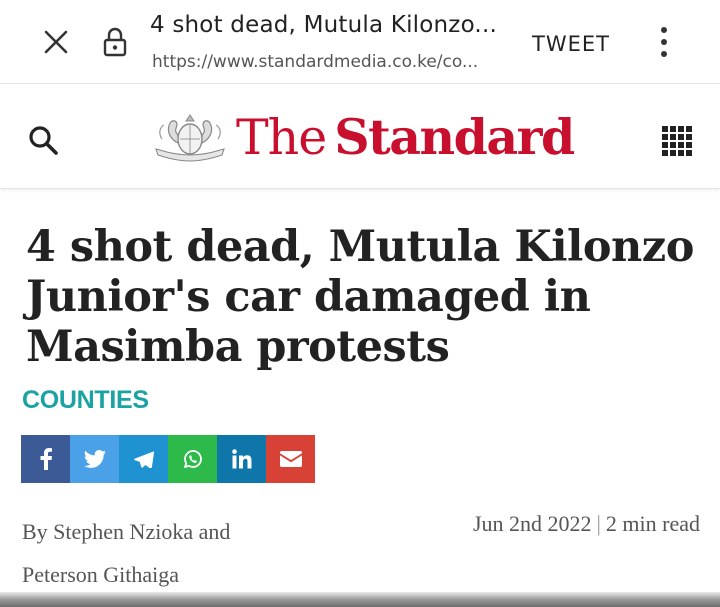 The image size is (720, 607). Describe the element at coordinates (115, 42) in the screenshot. I see `lock-icon` at that location.